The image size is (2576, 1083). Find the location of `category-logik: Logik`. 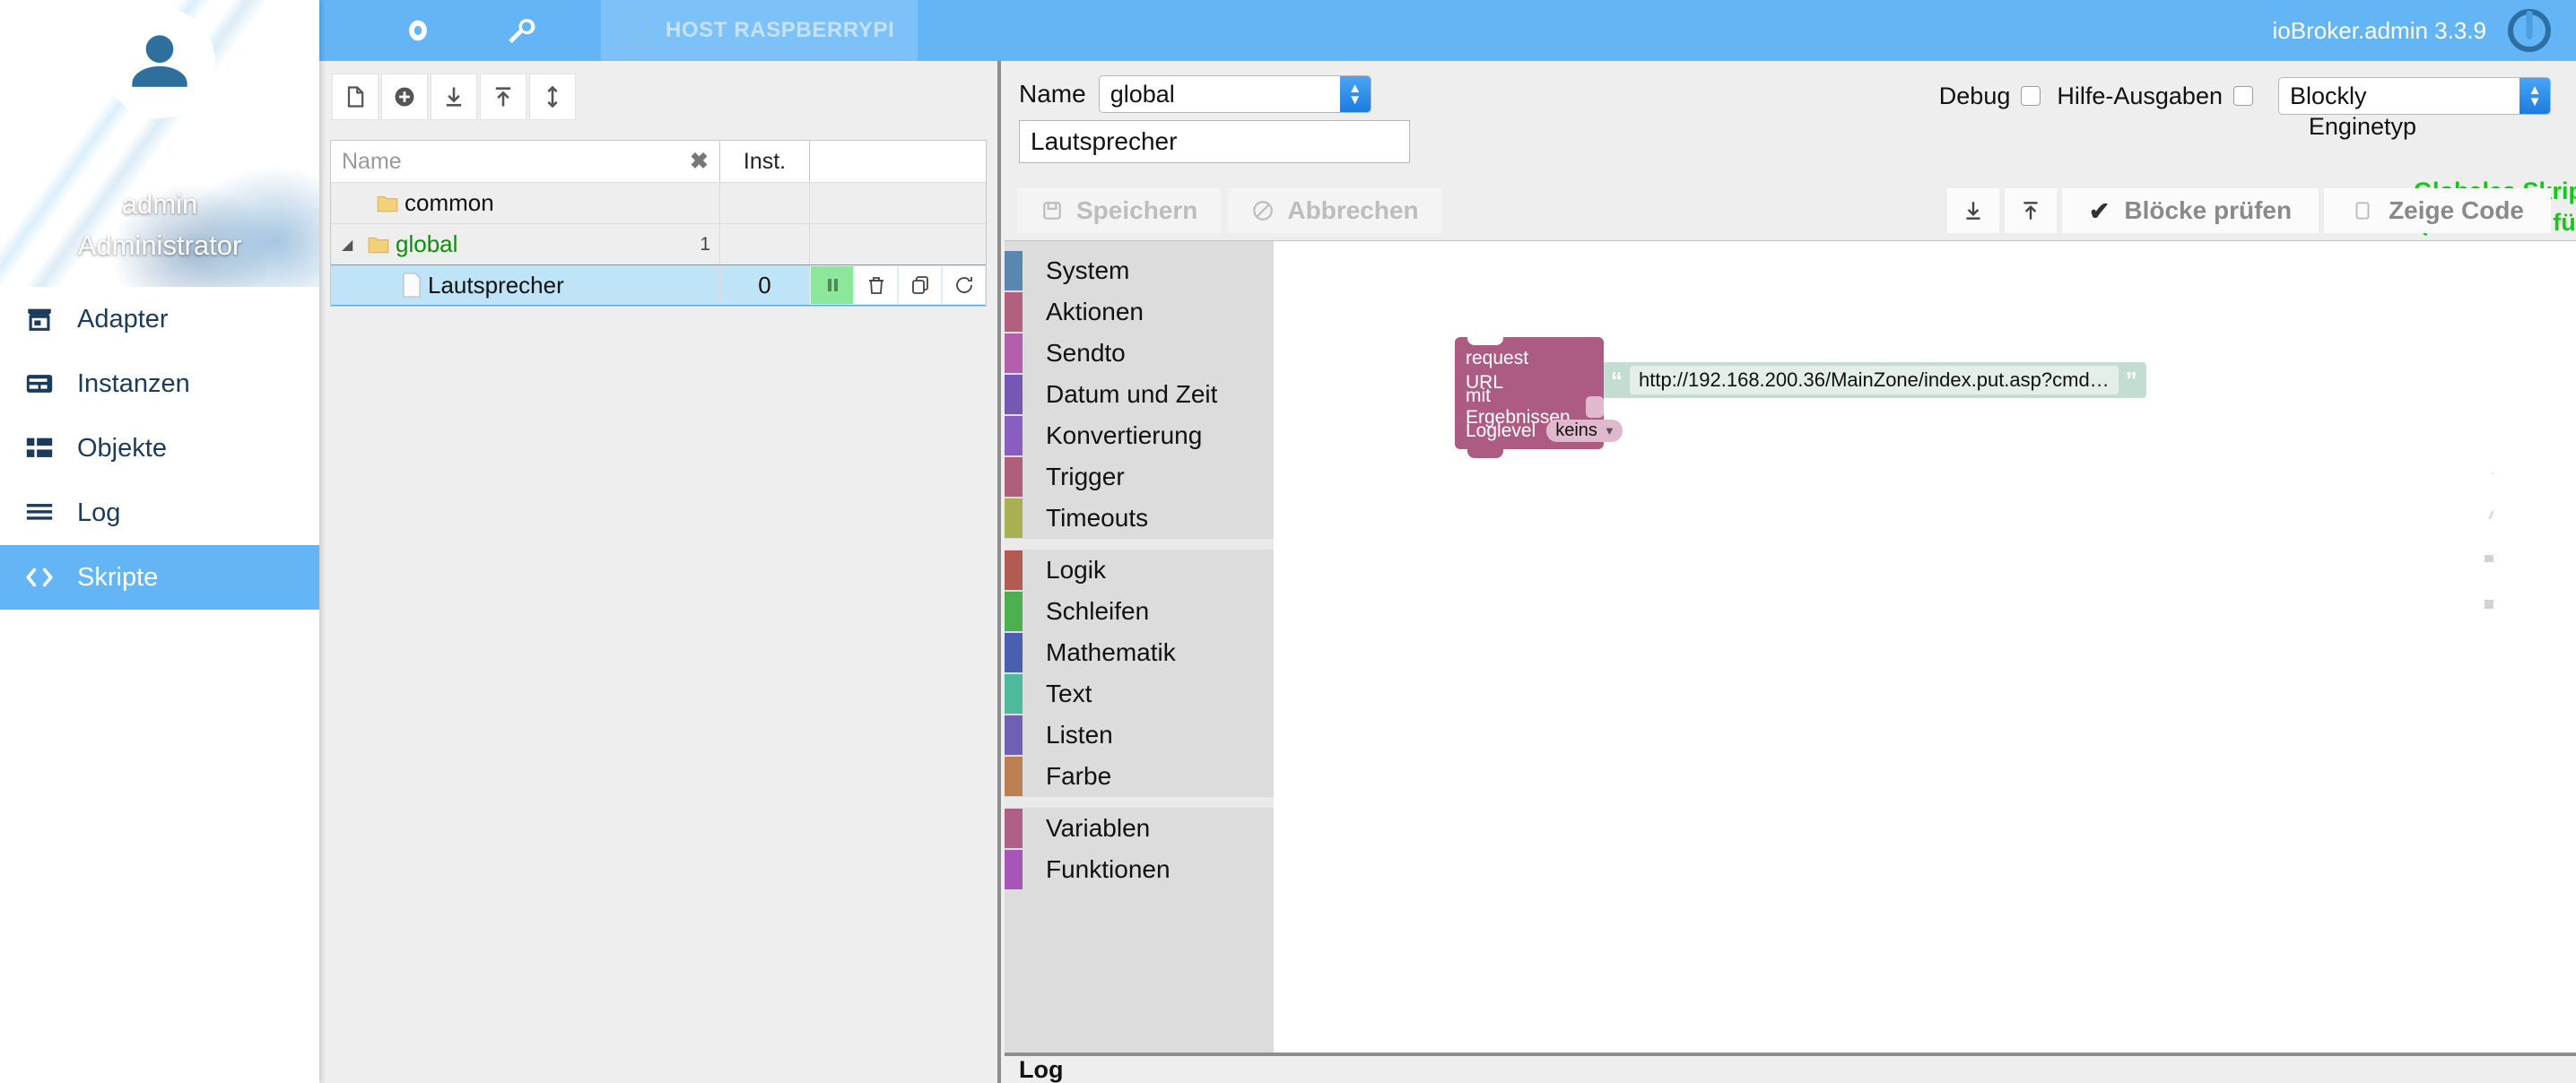

category-logik: Logik is located at coordinates (1139, 571).